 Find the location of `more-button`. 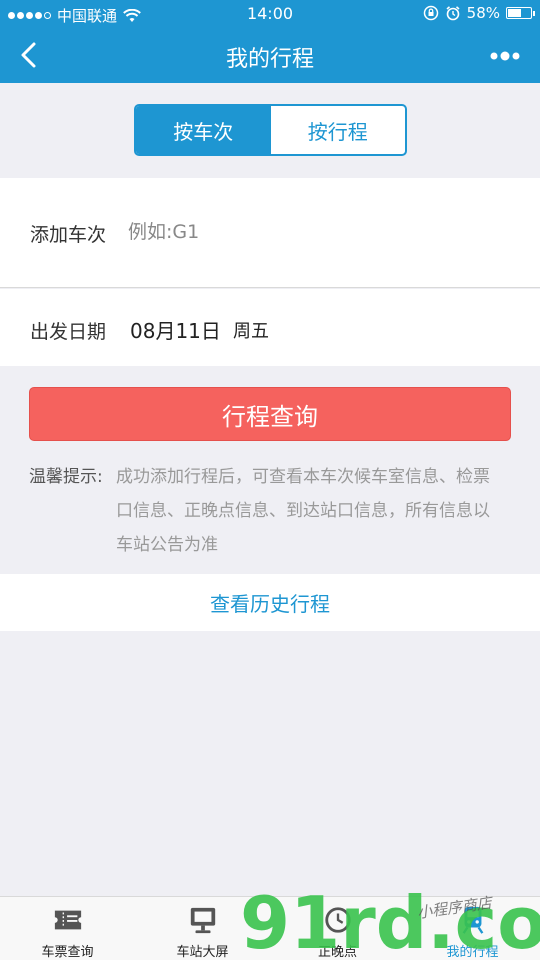

more-button is located at coordinates (506, 56).